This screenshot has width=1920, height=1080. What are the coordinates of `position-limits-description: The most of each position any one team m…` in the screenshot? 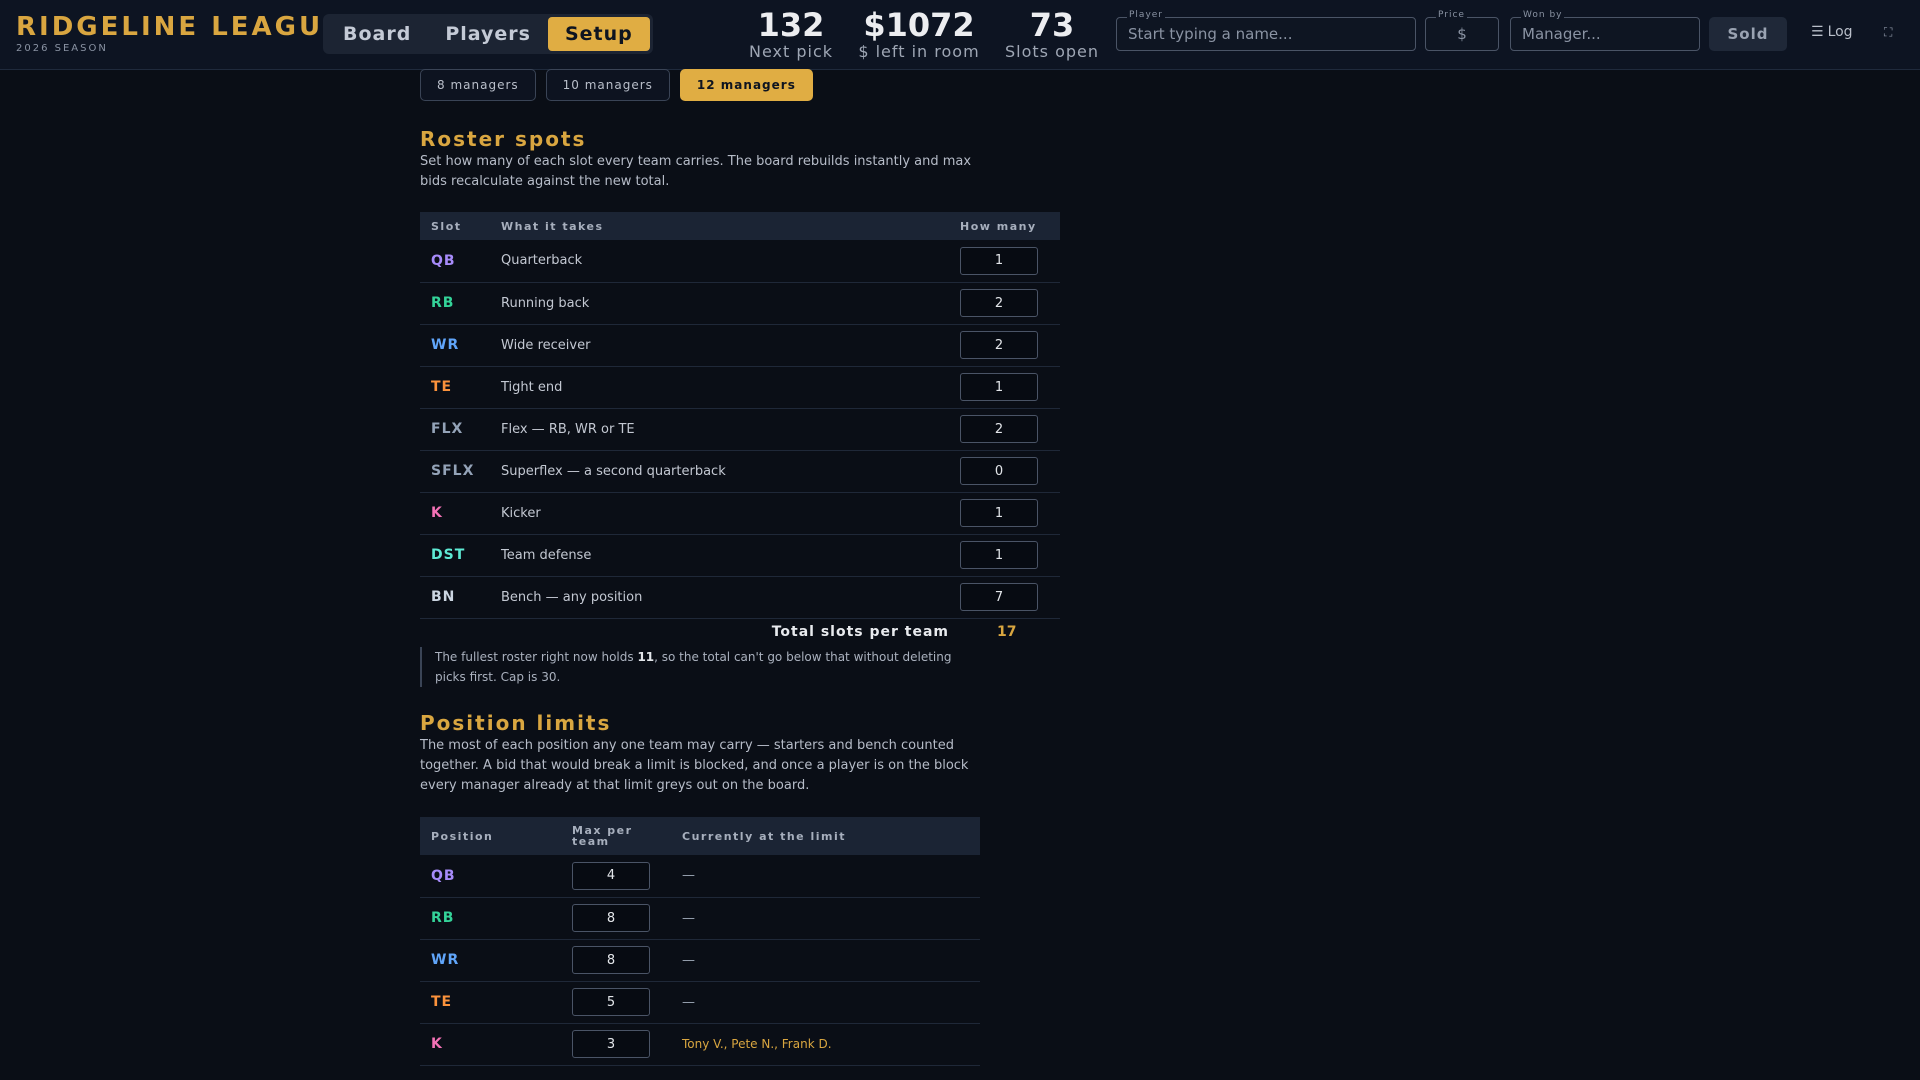 It's located at (694, 765).